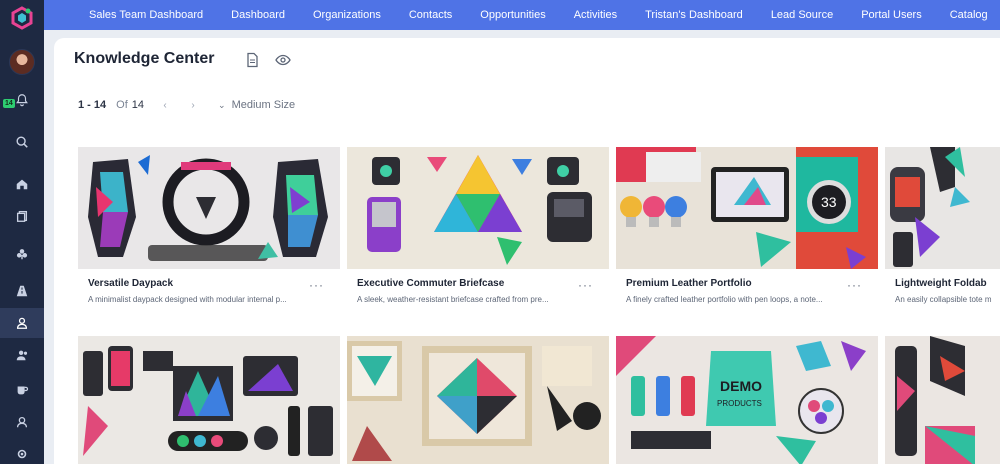 Image resolution: width=1000 pixels, height=464 pixels. I want to click on pagination-bar: 1 - 14 Of 14 ‹ › ⌄ Medium Size, so click(186, 105).